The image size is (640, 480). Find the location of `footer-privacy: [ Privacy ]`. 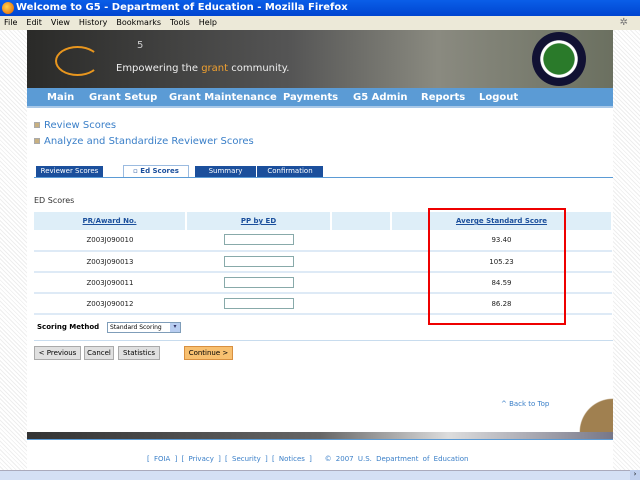

footer-privacy: [ Privacy ] is located at coordinates (201, 459).